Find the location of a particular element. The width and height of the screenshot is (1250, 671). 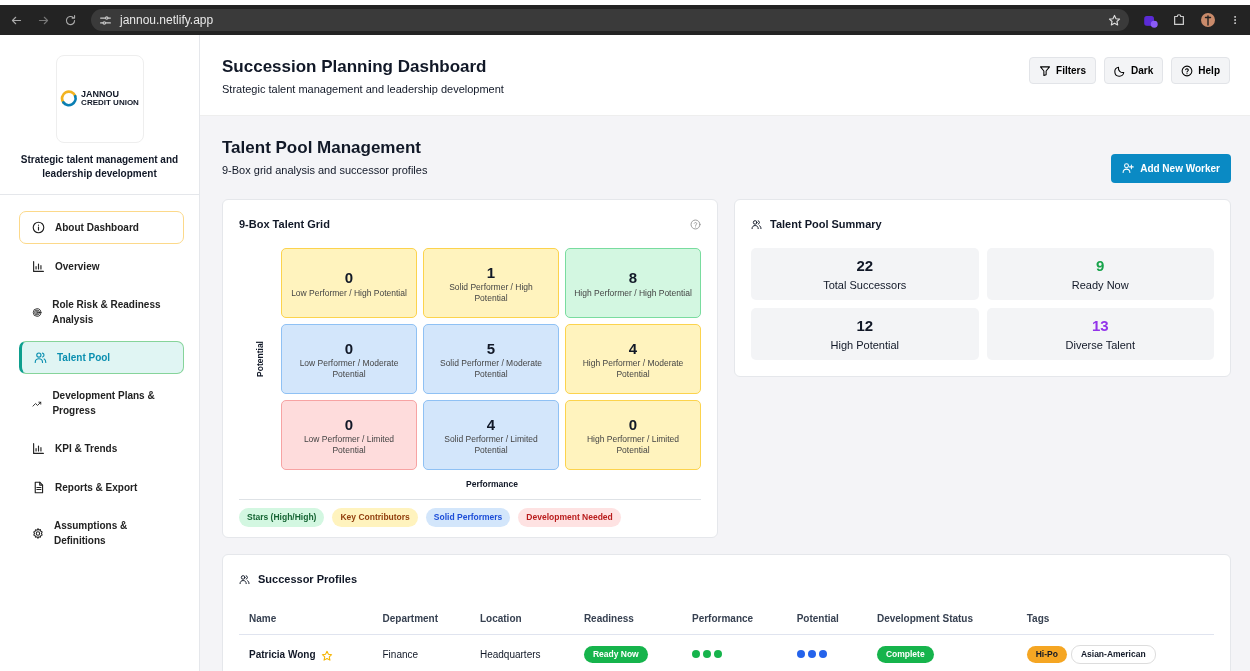

legend-tag: Stars (High/High) is located at coordinates (282, 517).